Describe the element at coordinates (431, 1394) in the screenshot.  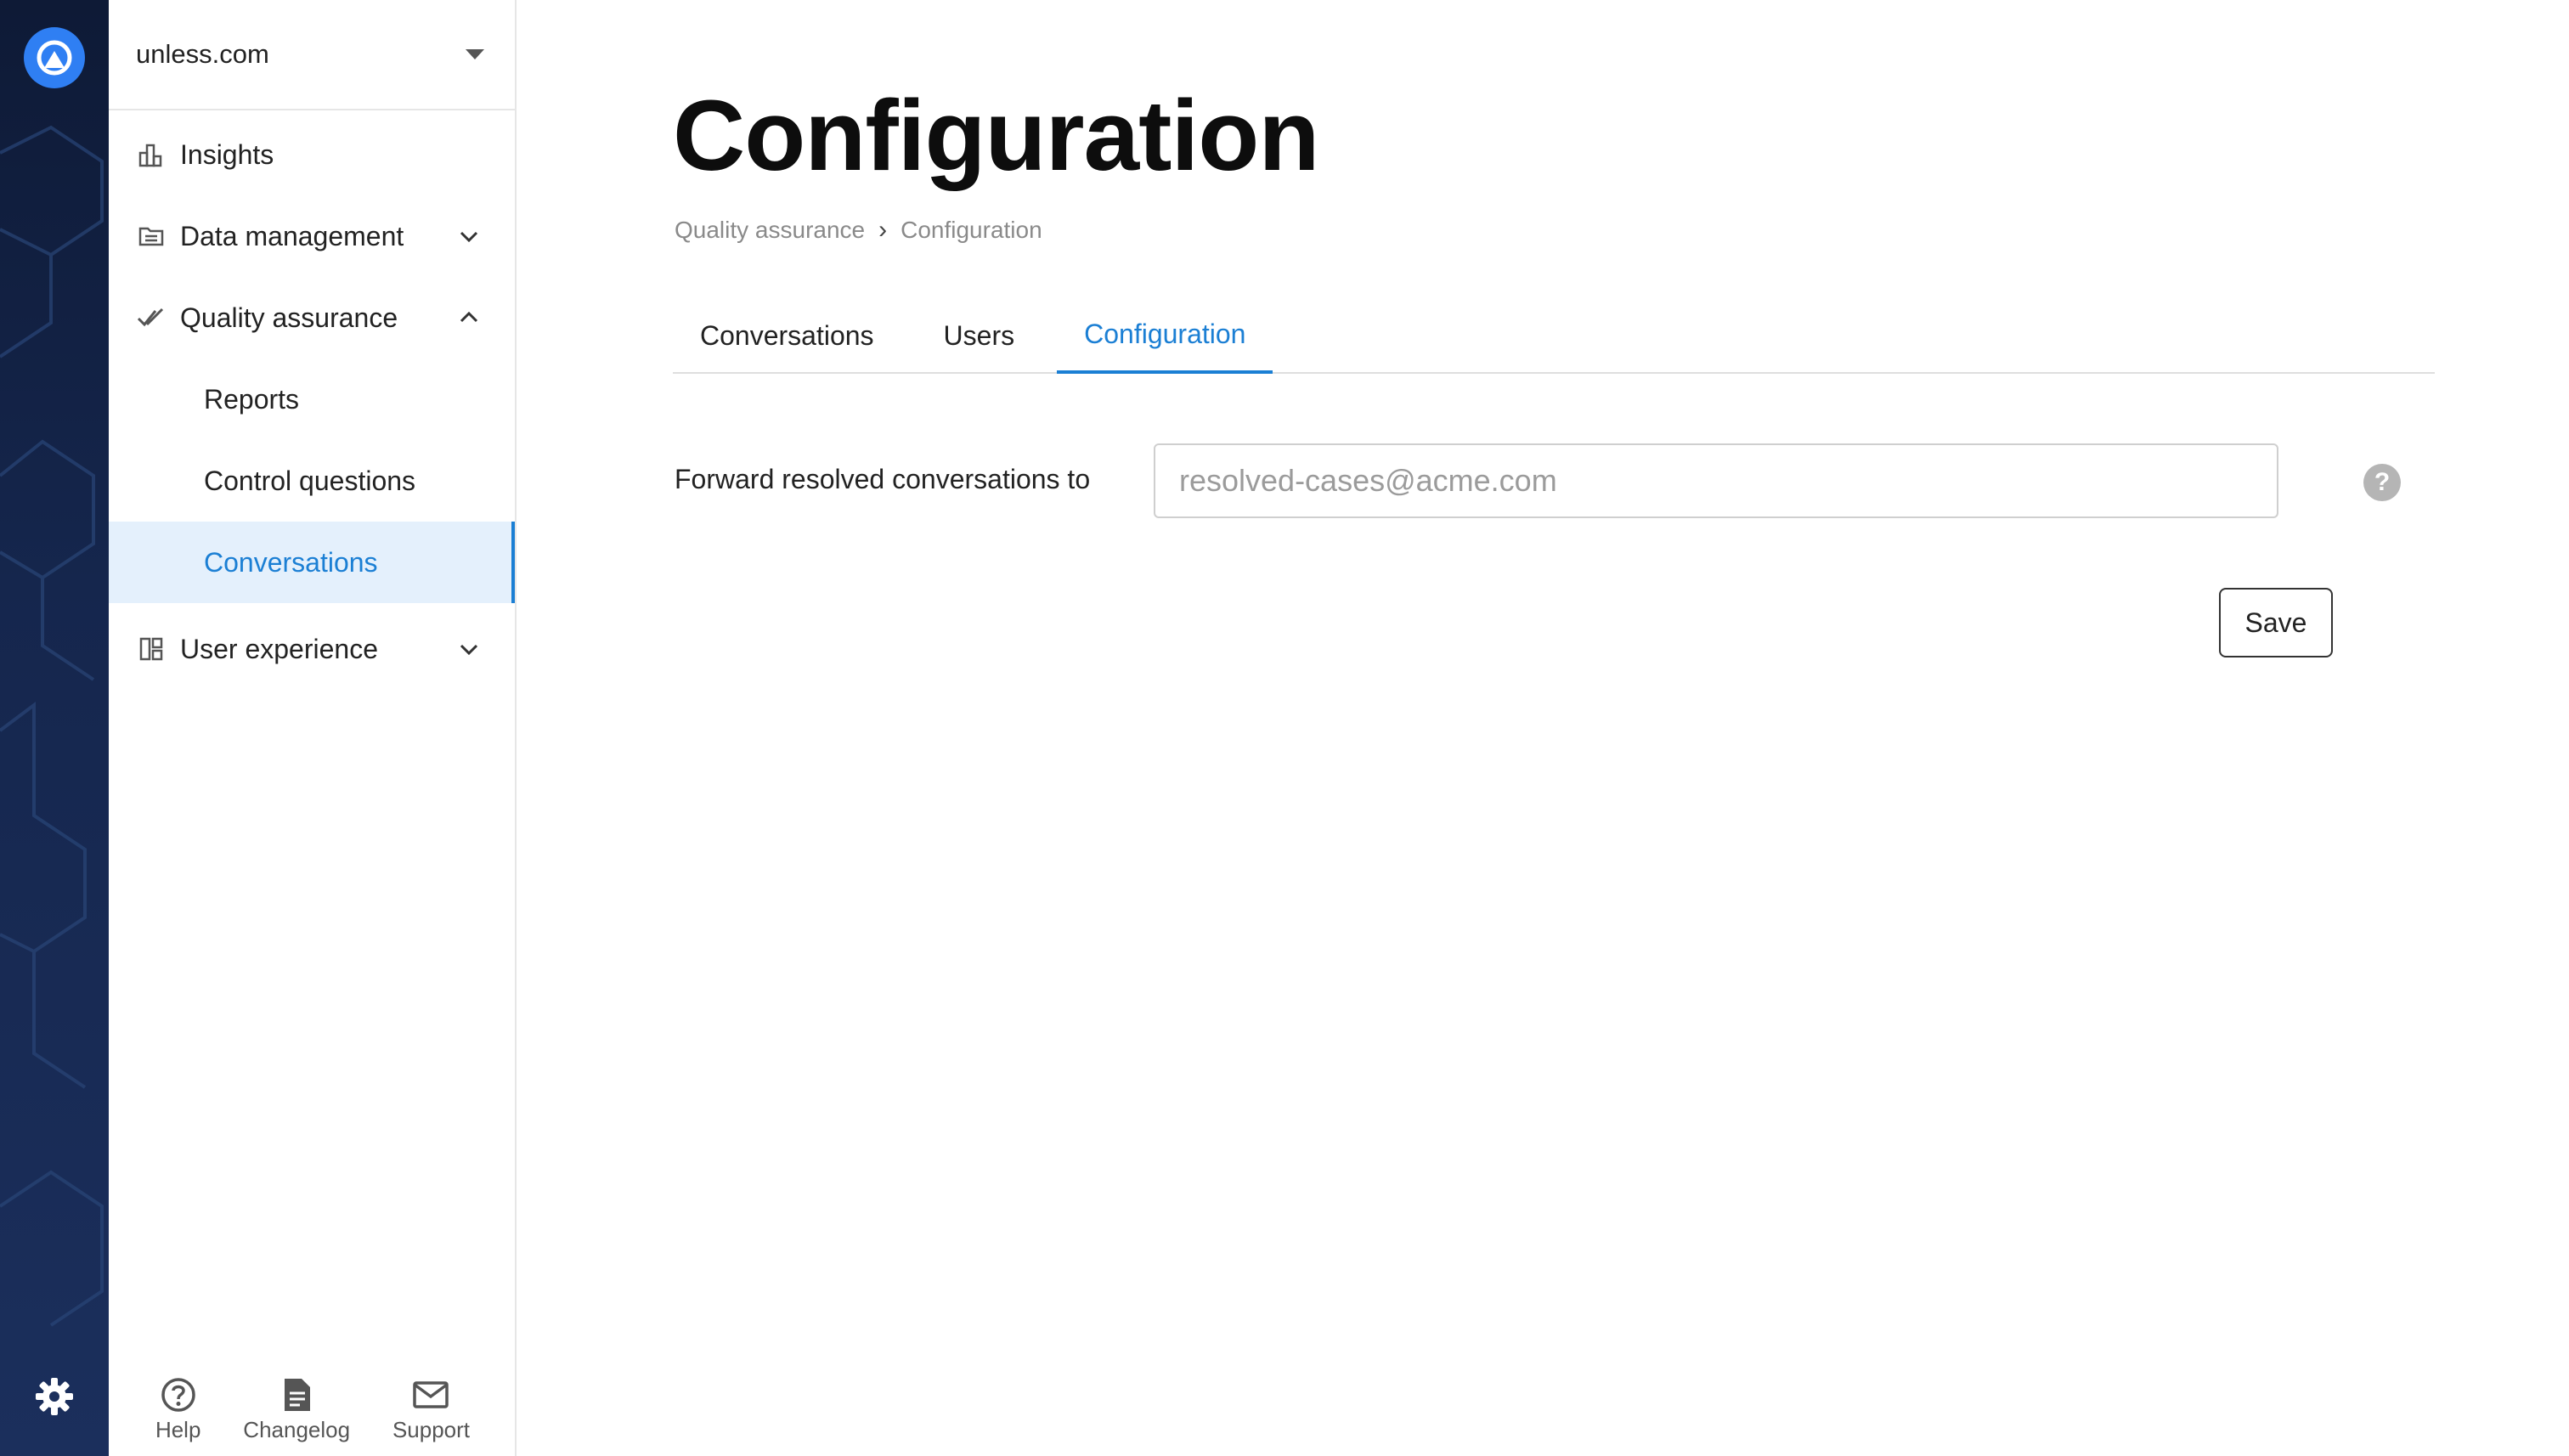
I see `mail-icon` at that location.